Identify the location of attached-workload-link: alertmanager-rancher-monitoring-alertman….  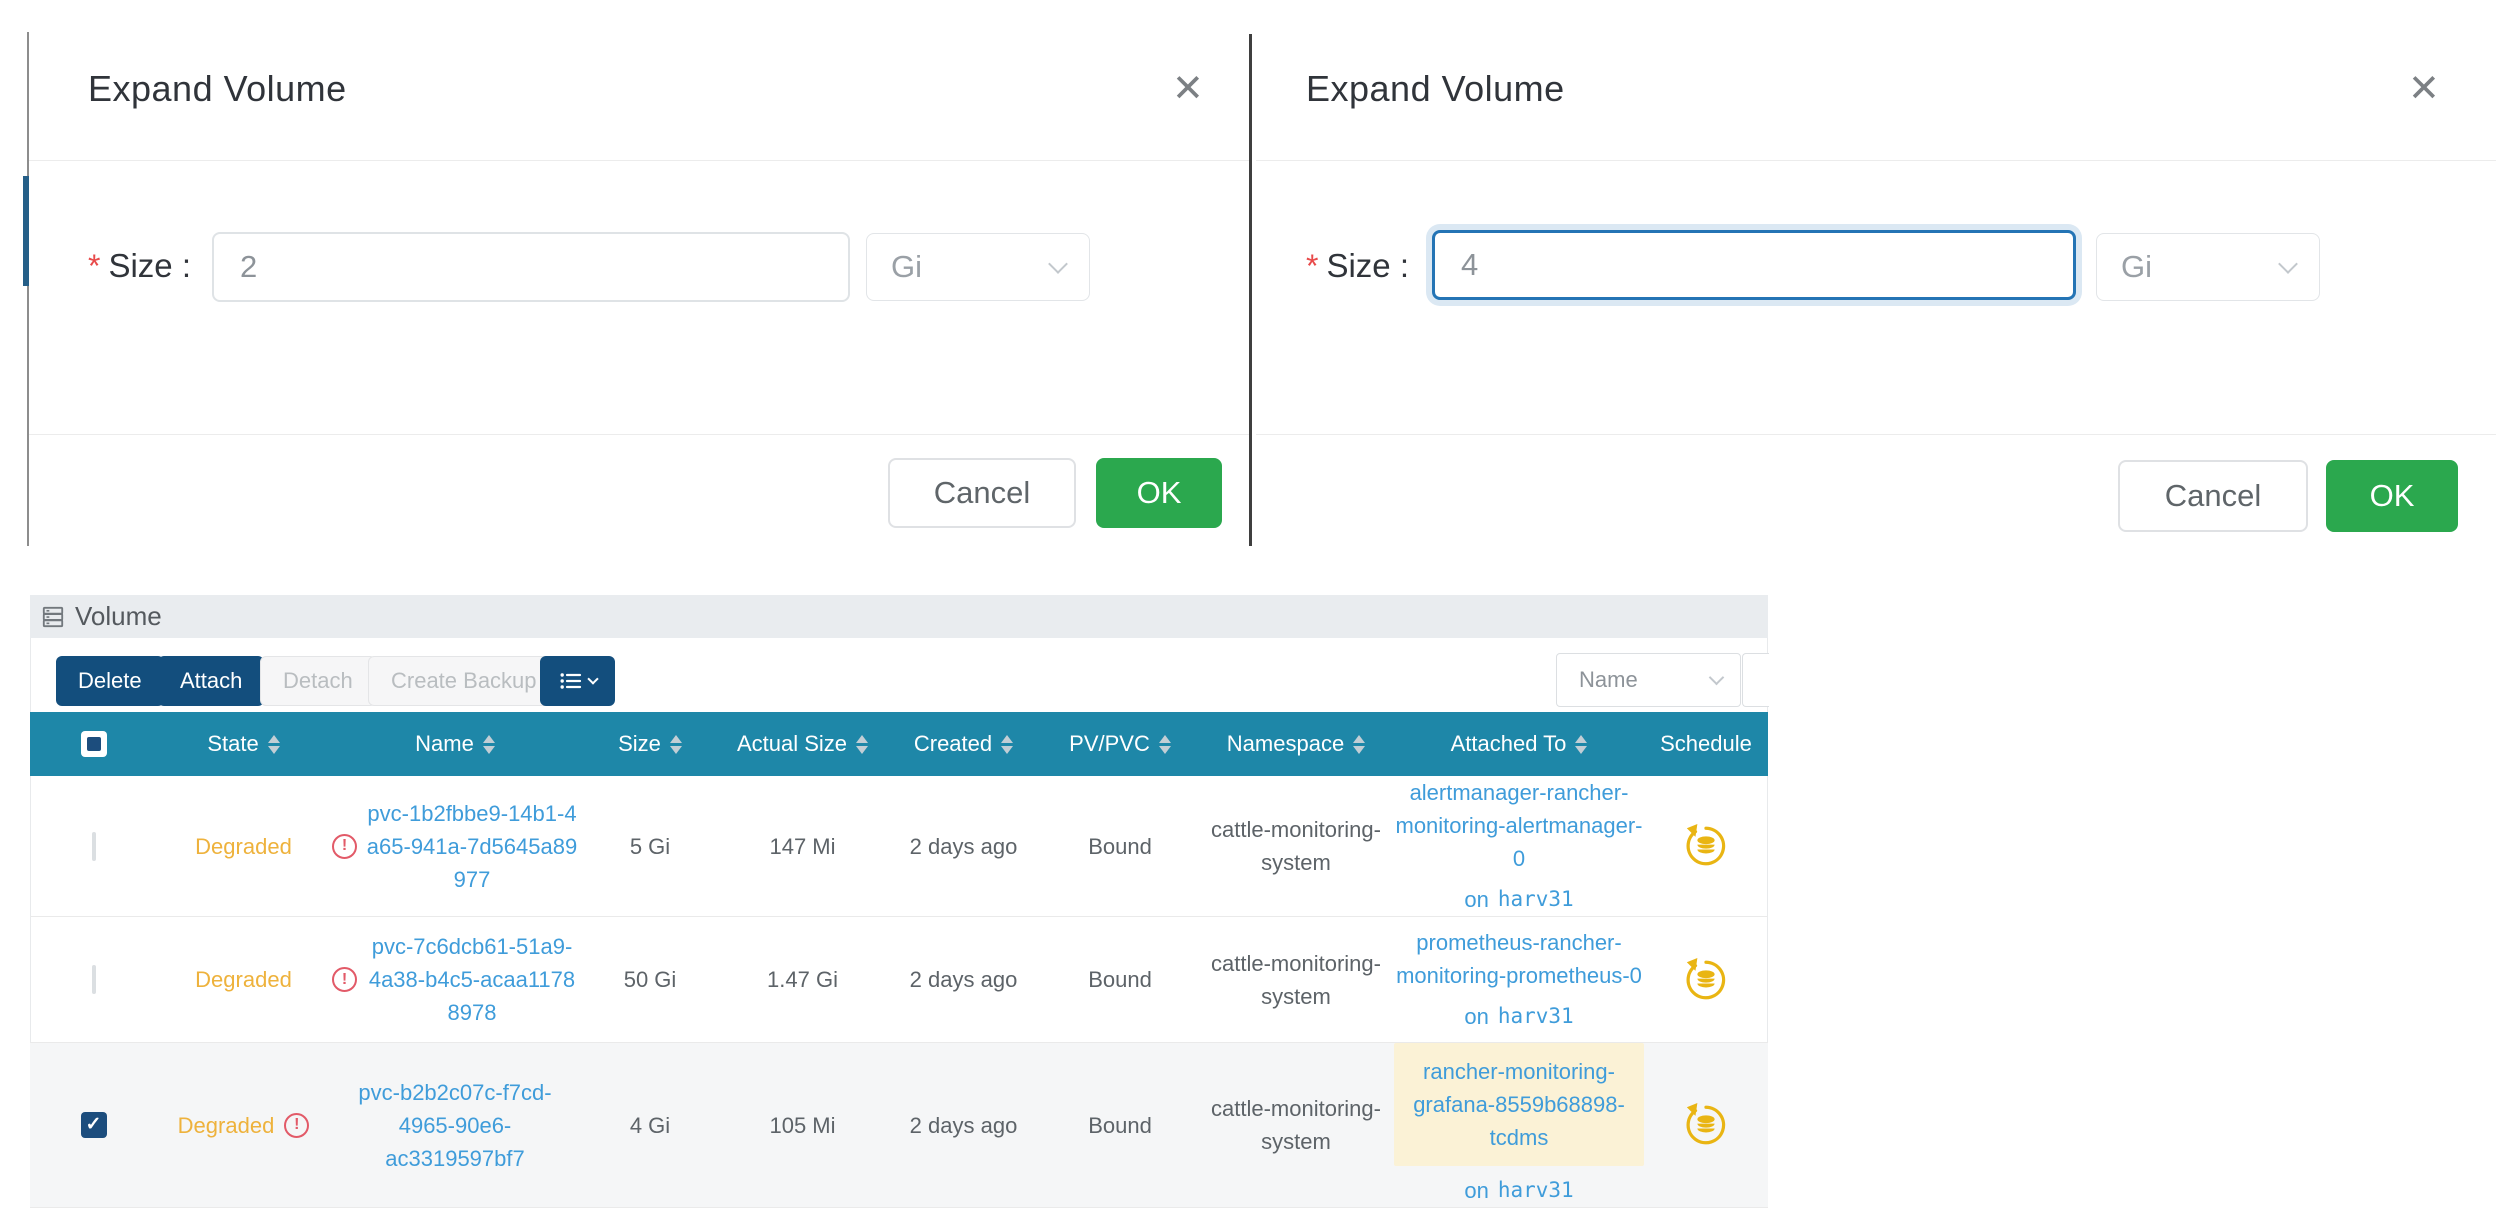
(1519, 825).